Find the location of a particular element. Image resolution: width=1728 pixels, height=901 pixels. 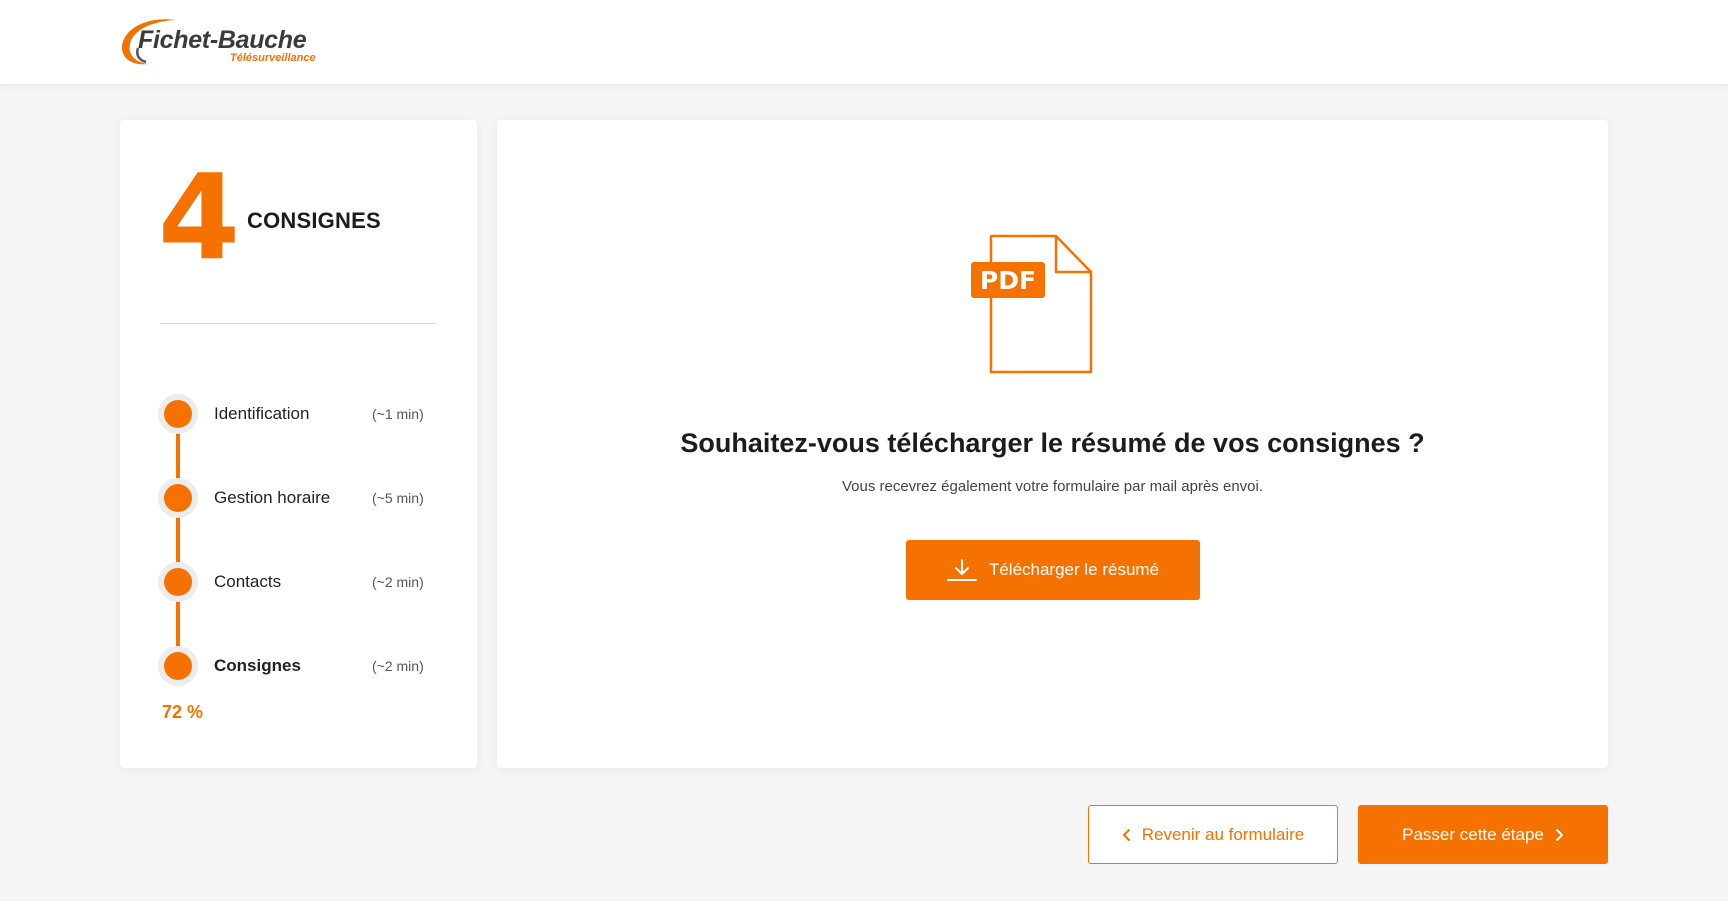

back-to-form-button: Revenir au formulaire is located at coordinates (1213, 834).